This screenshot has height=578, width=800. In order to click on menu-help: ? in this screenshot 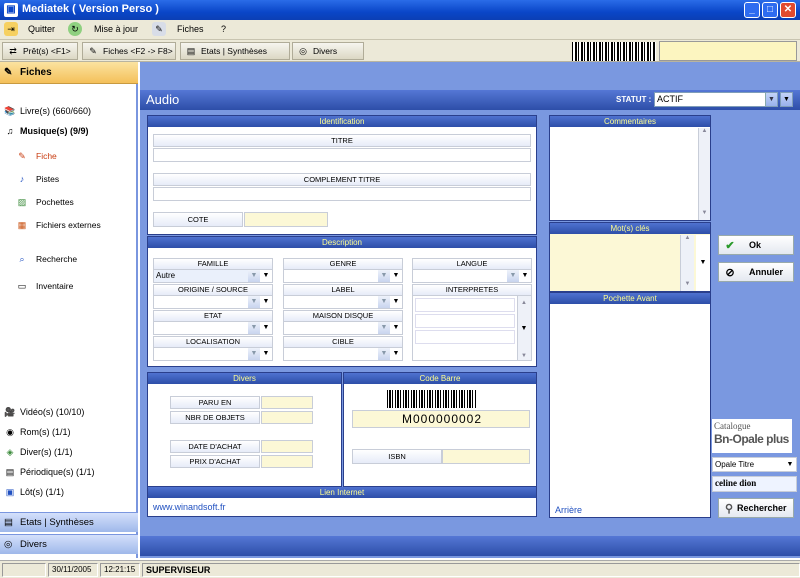, I will do `click(223, 29)`.